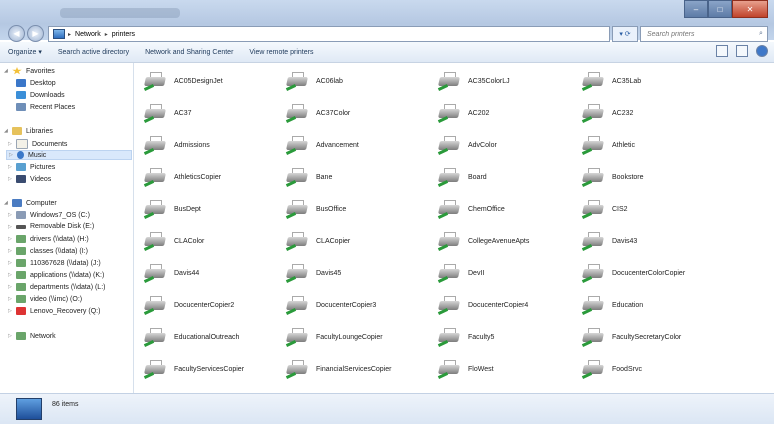  Describe the element at coordinates (56, 287) in the screenshot. I see `nav-drive-l: ▷ departments (\\data) (L:)` at that location.